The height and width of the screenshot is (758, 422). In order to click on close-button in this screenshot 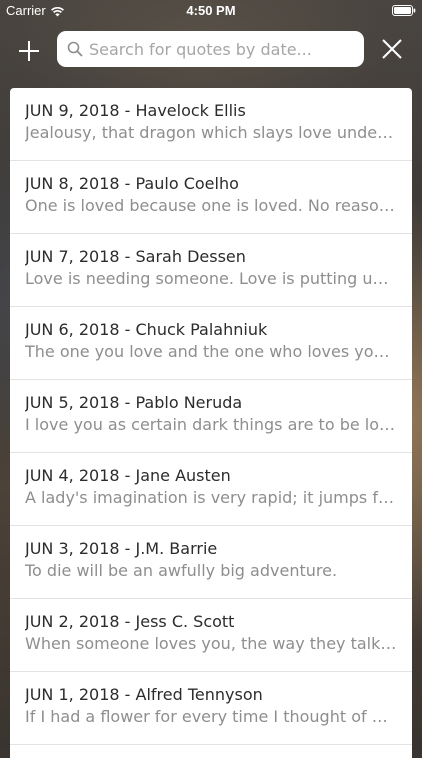, I will do `click(392, 49)`.